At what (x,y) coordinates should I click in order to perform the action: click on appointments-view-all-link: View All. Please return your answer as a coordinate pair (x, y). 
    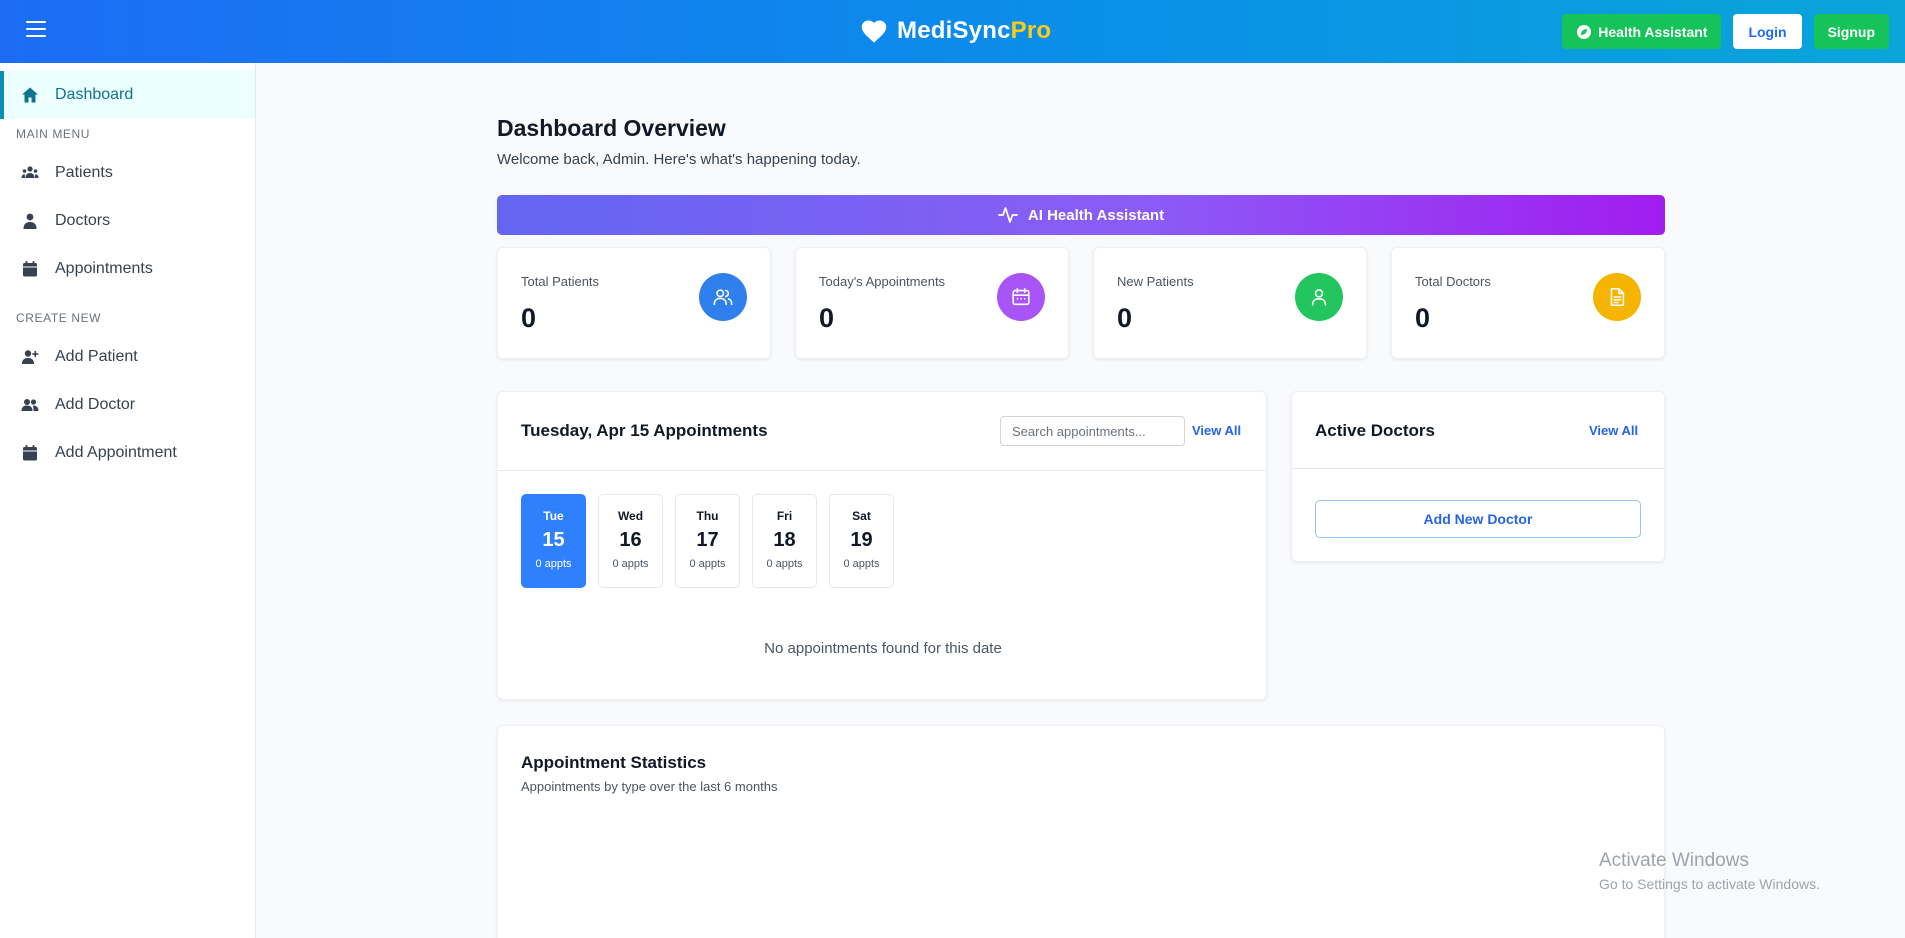
    Looking at the image, I should click on (1216, 430).